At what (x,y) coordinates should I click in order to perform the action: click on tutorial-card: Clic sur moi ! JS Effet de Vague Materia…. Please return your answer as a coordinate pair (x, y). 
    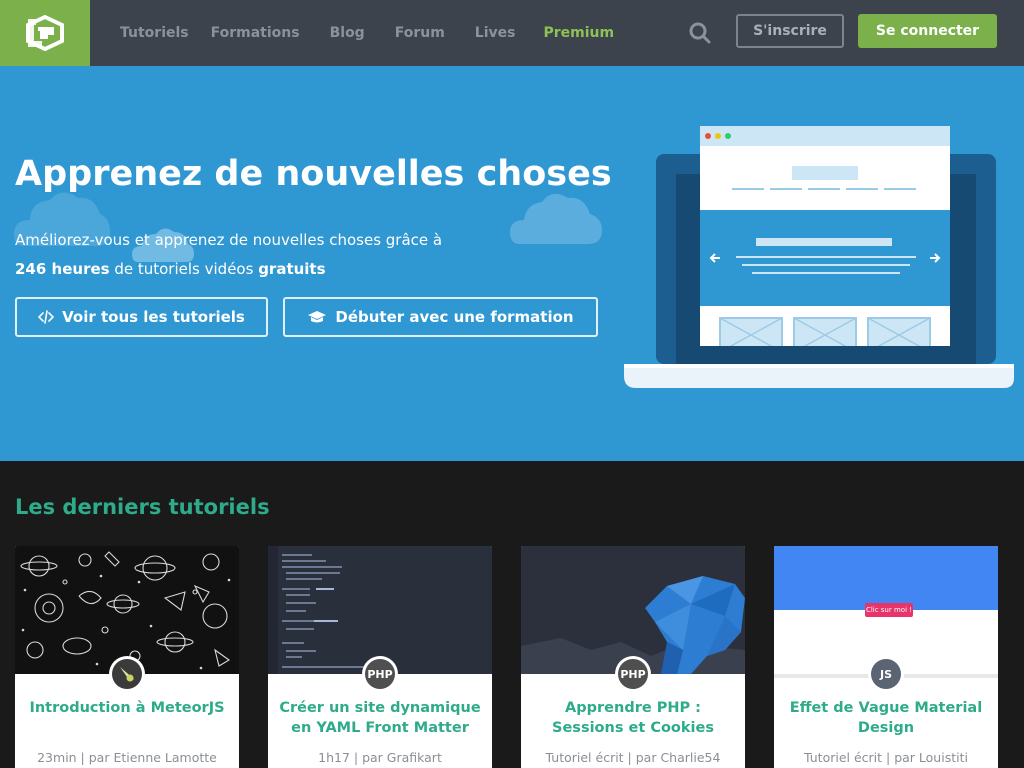
    Looking at the image, I should click on (886, 657).